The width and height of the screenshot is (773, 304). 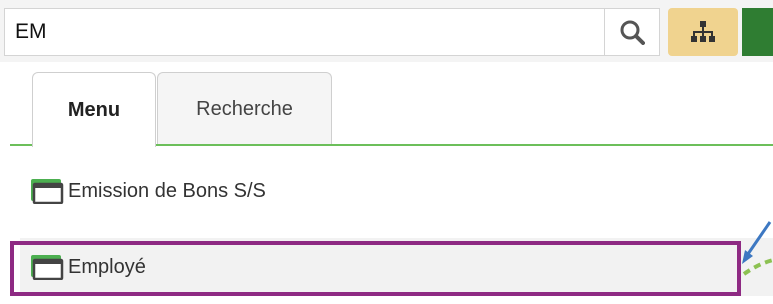 I want to click on header-accent-strip, so click(x=757, y=32).